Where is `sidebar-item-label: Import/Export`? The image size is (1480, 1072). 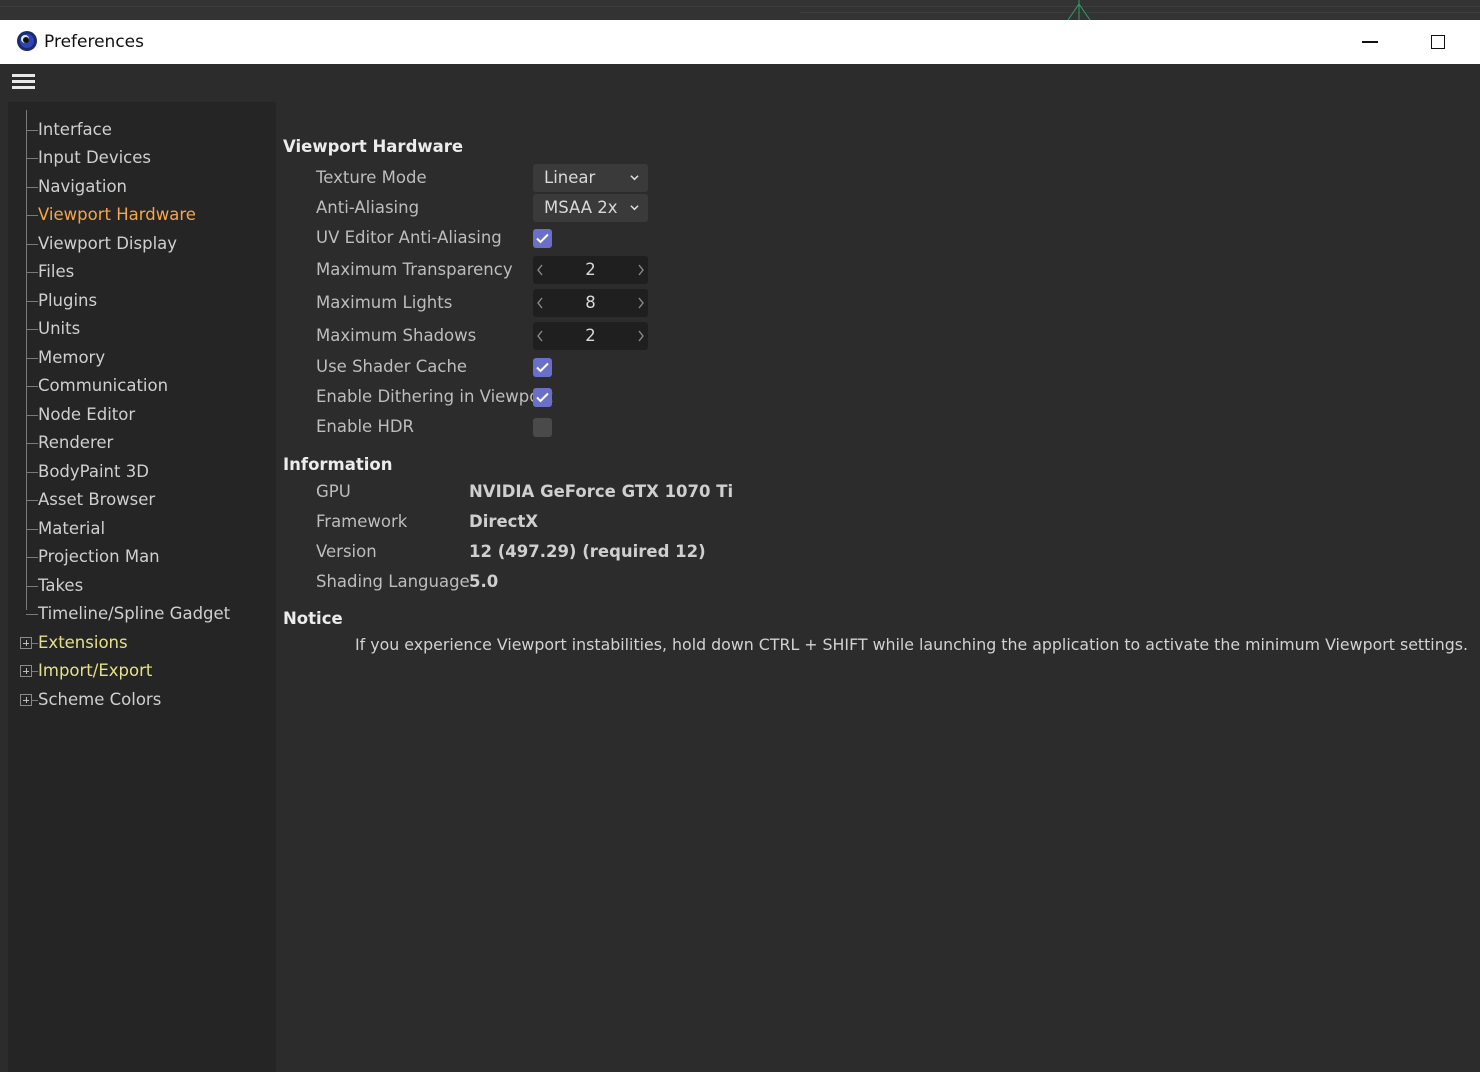
sidebar-item-label: Import/Export is located at coordinates (95, 670).